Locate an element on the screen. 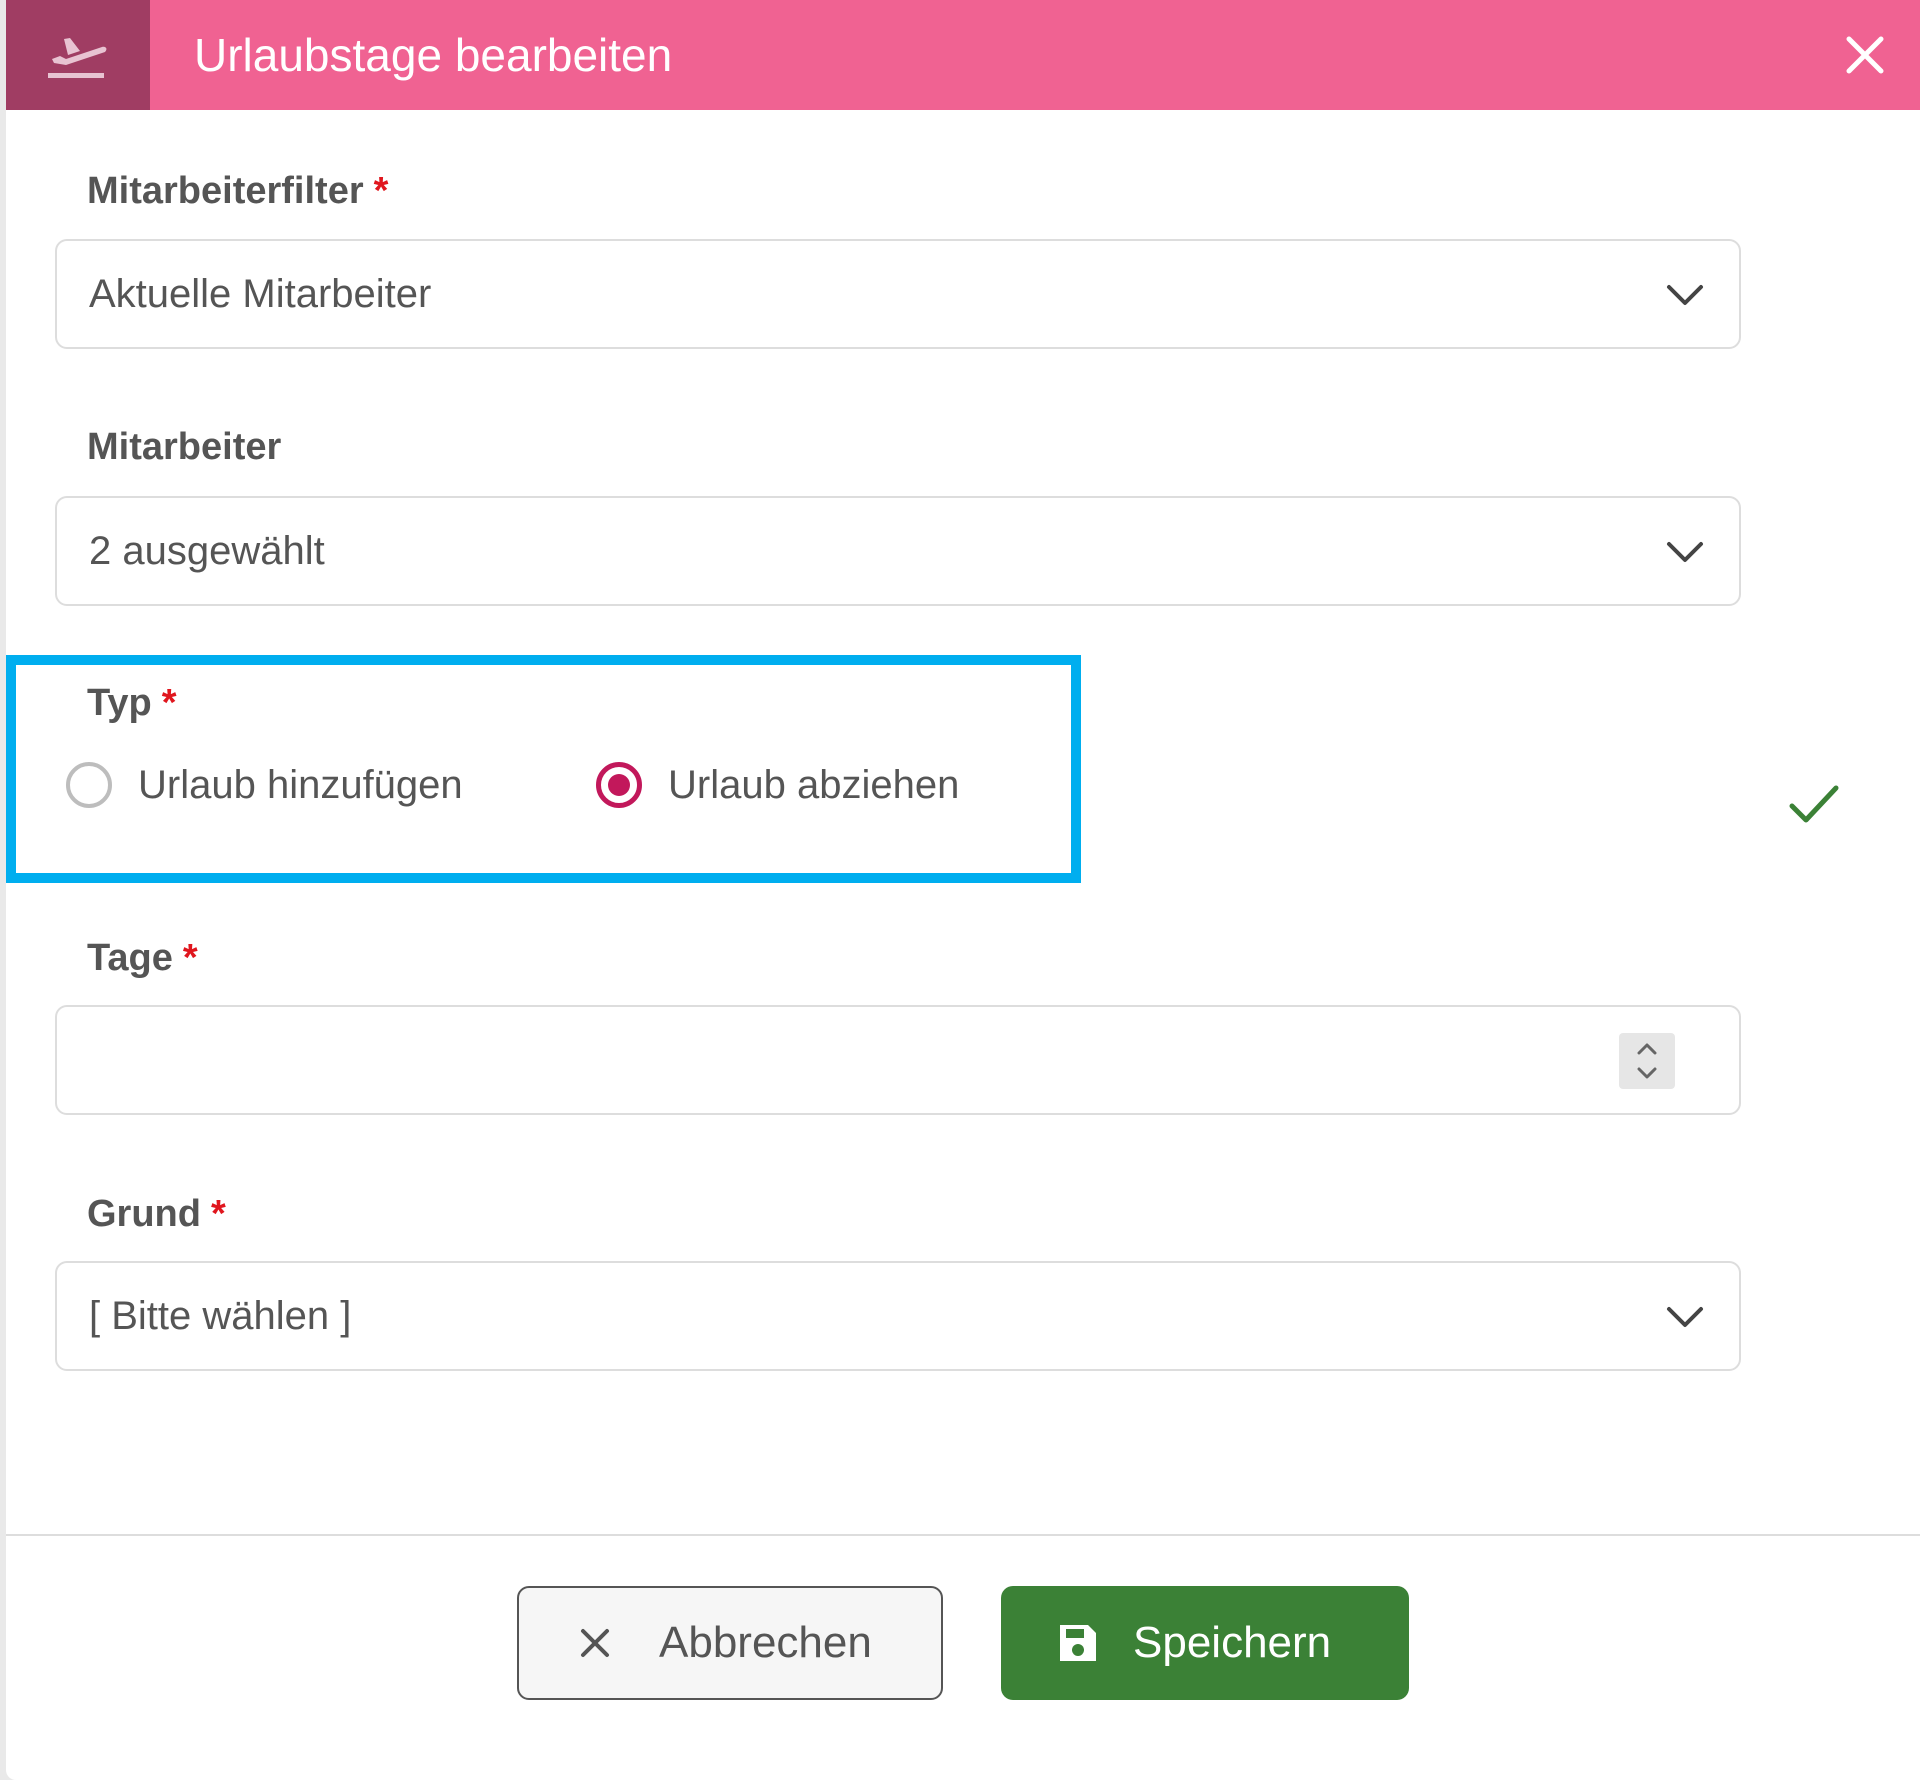 Image resolution: width=1920 pixels, height=1780 pixels. plane-departure-icon is located at coordinates (78, 55).